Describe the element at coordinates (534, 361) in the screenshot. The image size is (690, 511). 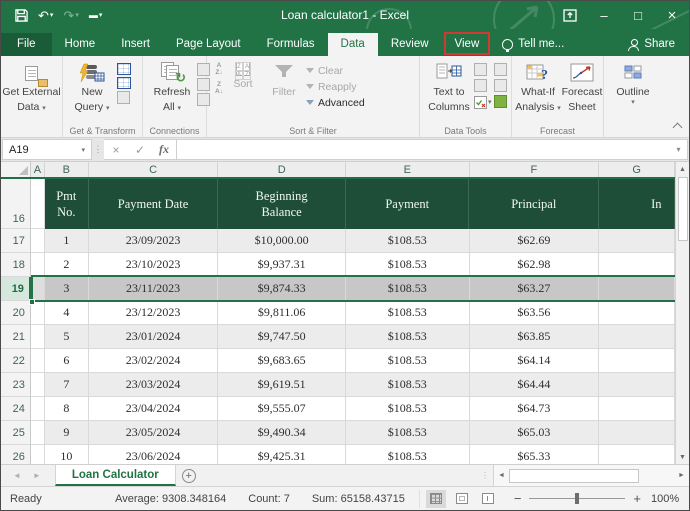
I see `cell: $64.14` at that location.